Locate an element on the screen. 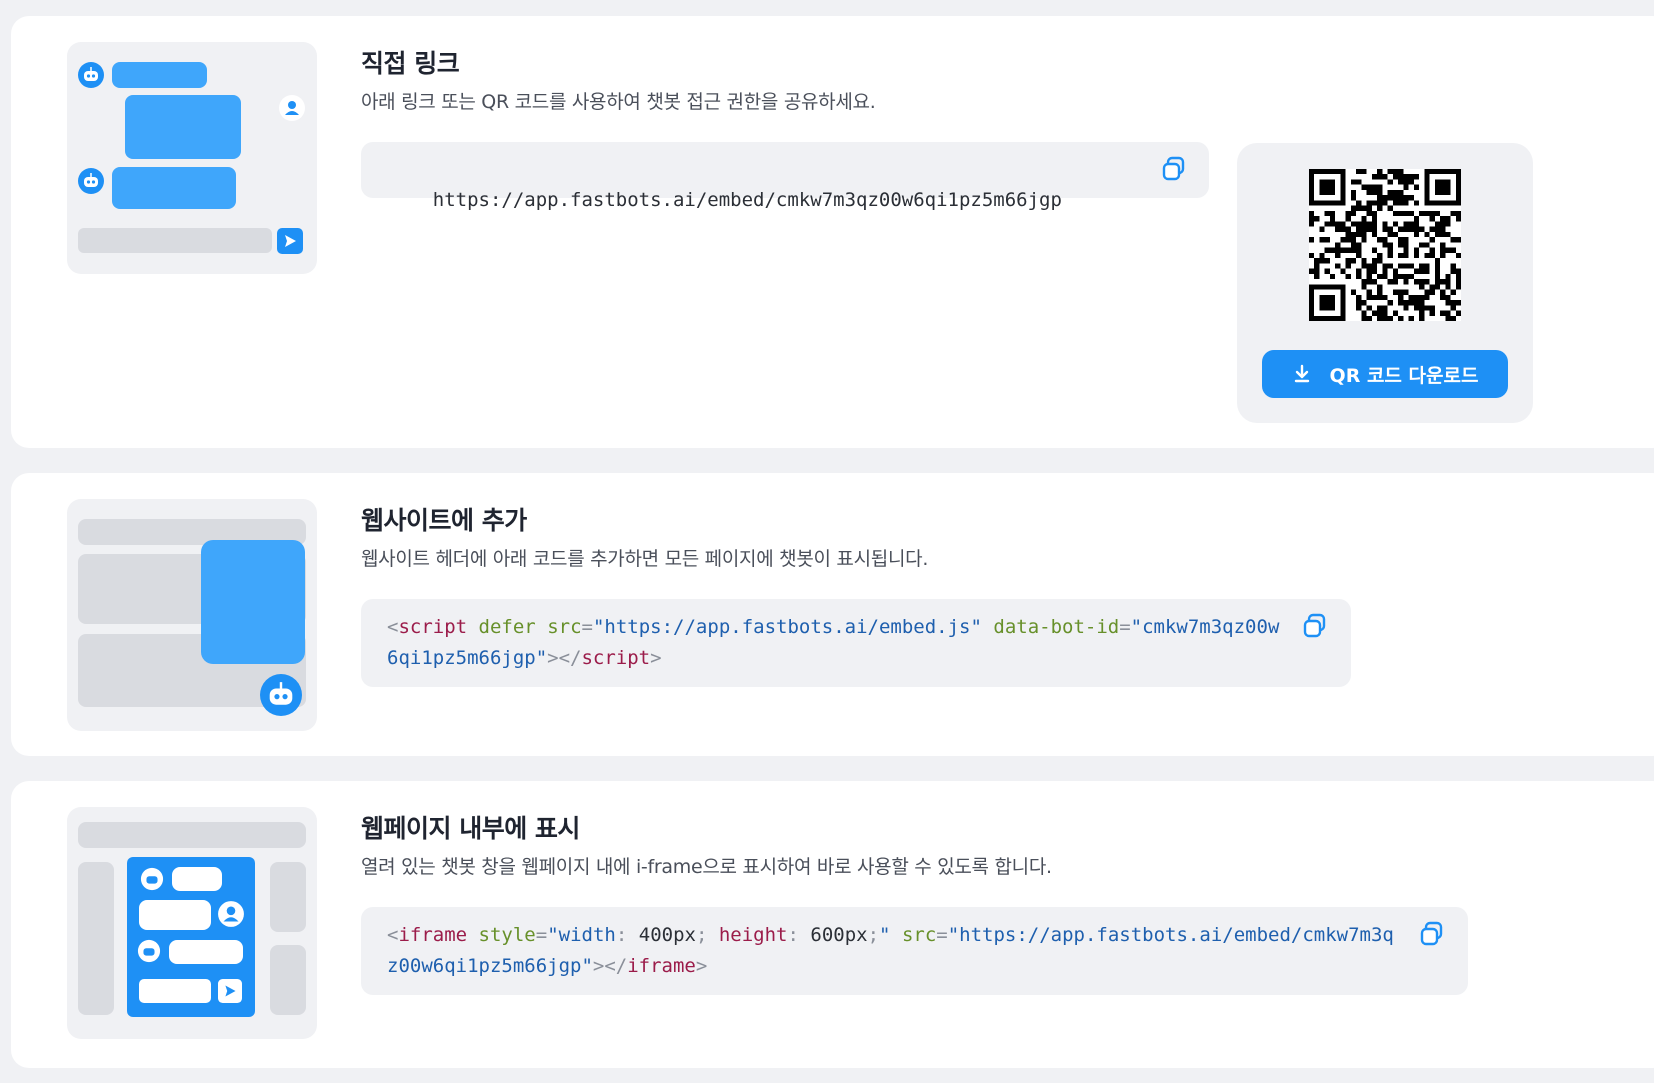 The image size is (1654, 1083). page-header-bar is located at coordinates (192, 835).